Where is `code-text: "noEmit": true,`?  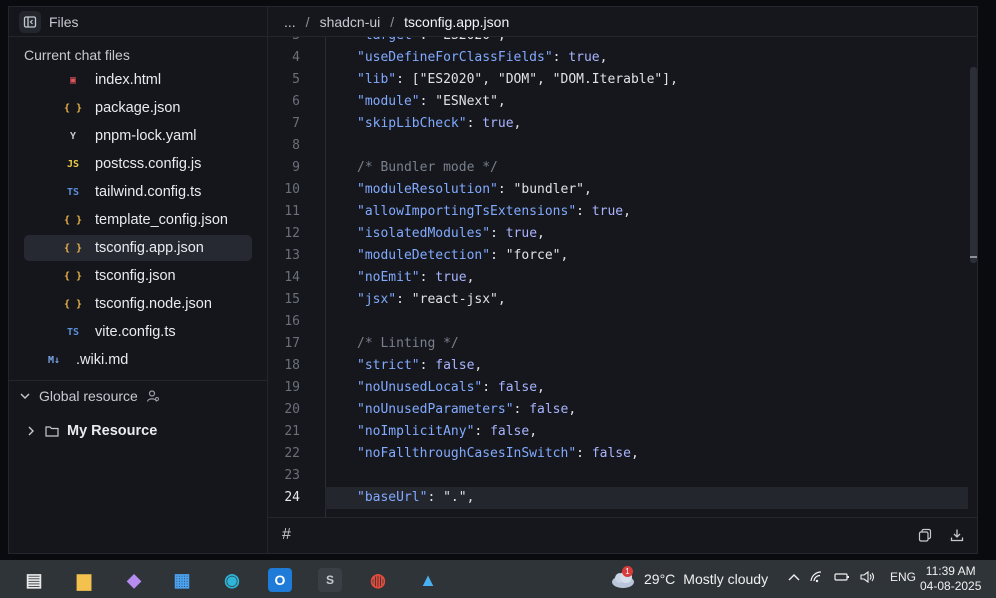
code-text: "noEmit": true, is located at coordinates (415, 278).